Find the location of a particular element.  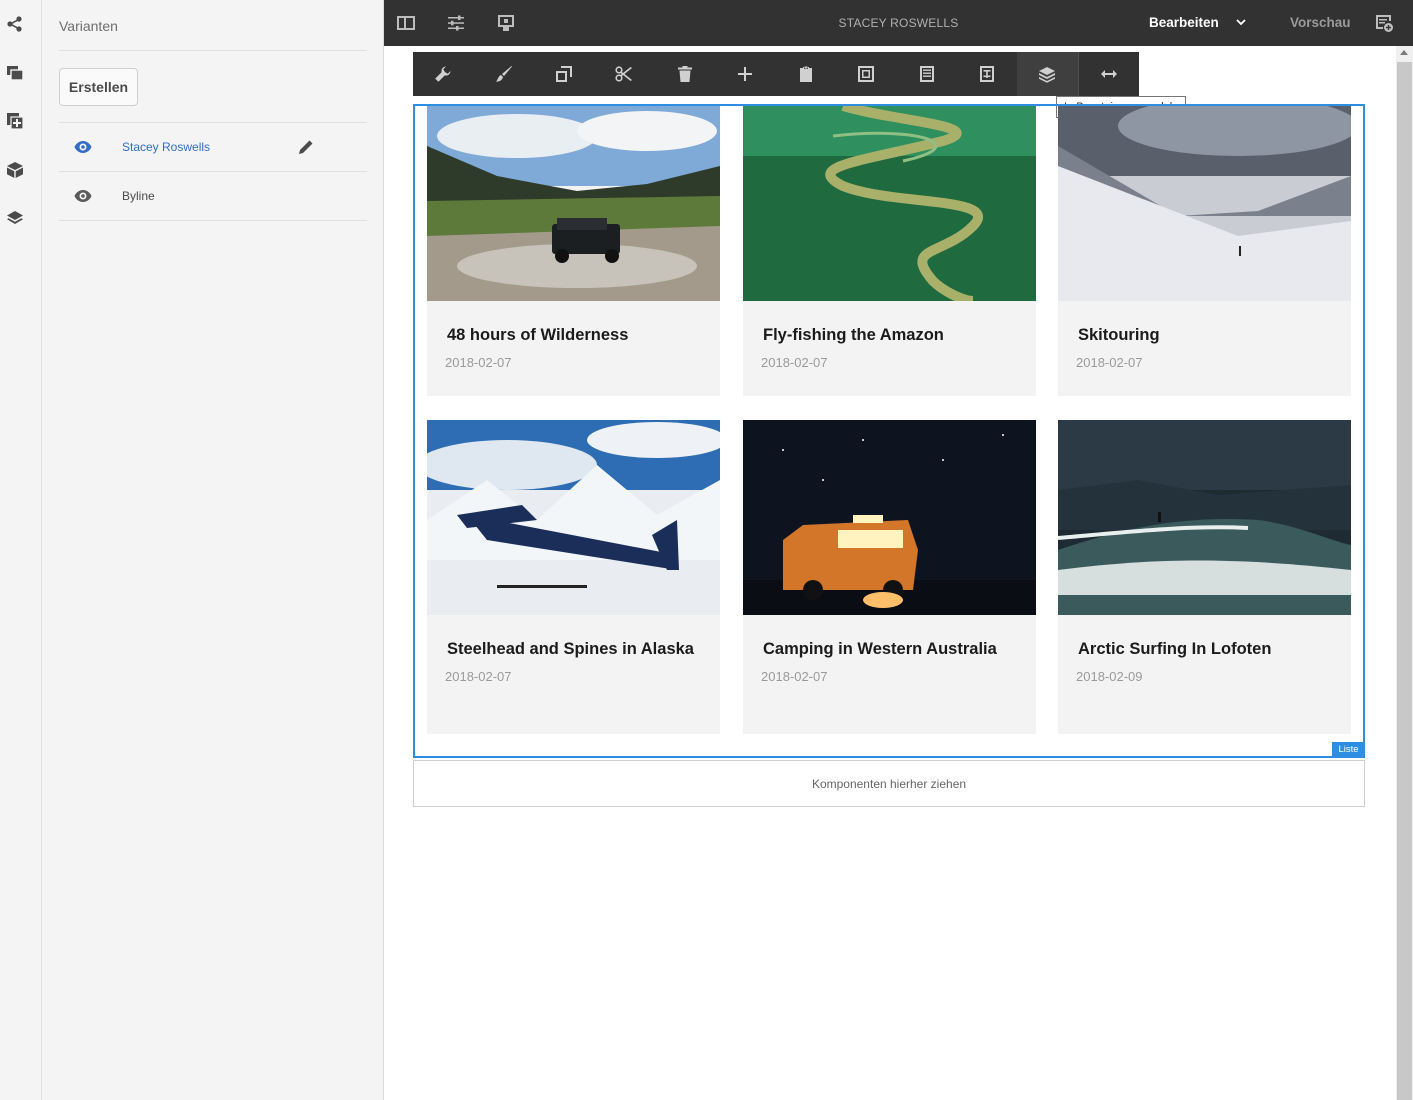

group-icon is located at coordinates (866, 74).